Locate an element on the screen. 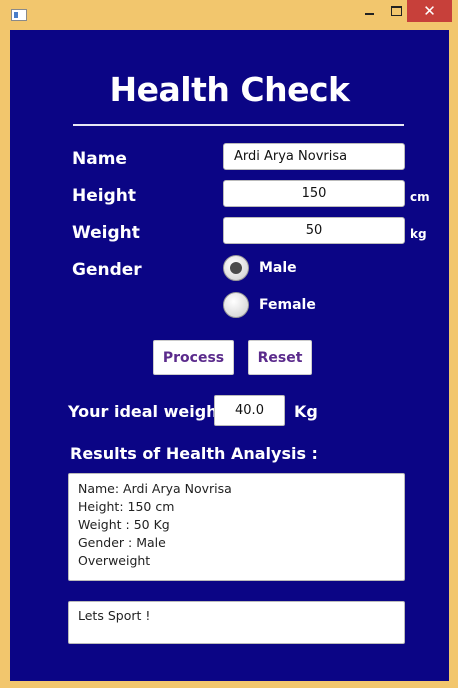 The height and width of the screenshot is (688, 458). advice-text: Lets Sport ! is located at coordinates (114, 615).